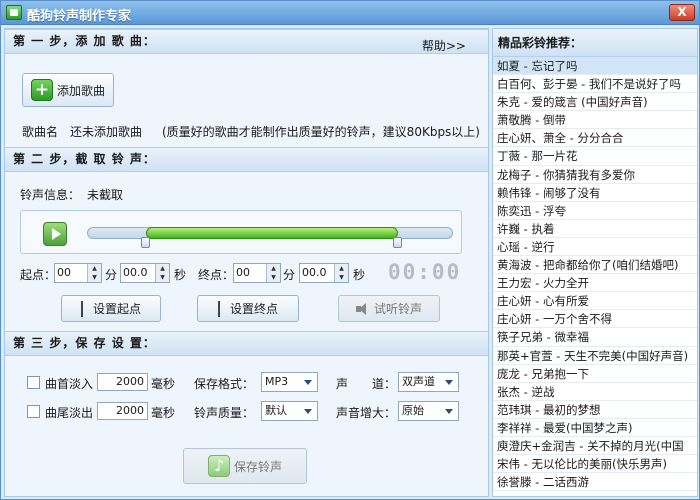 The height and width of the screenshot is (500, 700). Describe the element at coordinates (246, 41) in the screenshot. I see `step1-header: 第 一 步，添 加 歌 曲： 帮助>>` at that location.